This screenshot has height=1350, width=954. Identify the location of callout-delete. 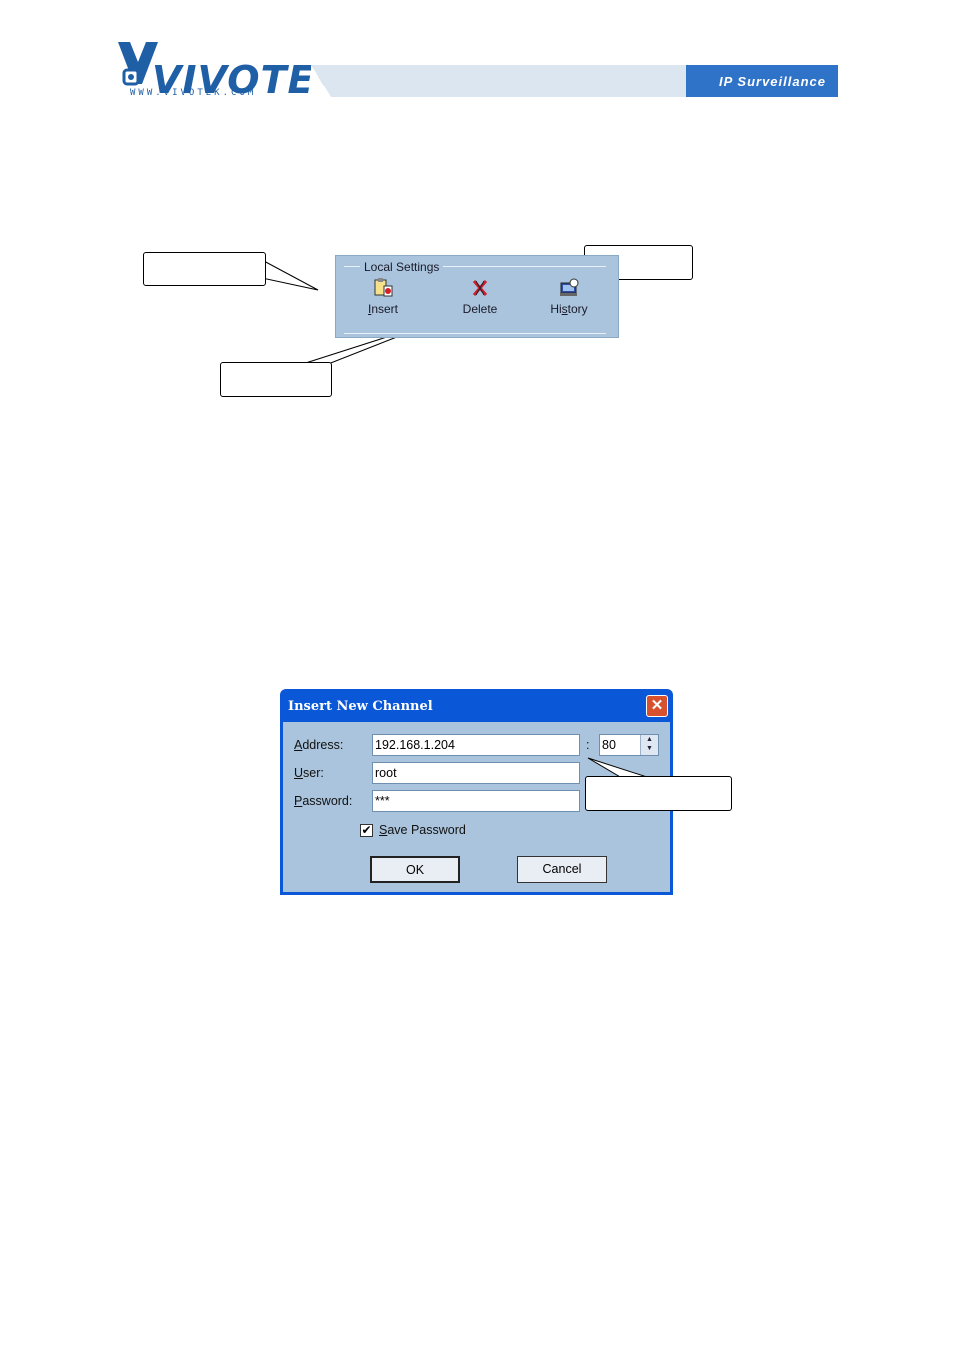
(276, 379).